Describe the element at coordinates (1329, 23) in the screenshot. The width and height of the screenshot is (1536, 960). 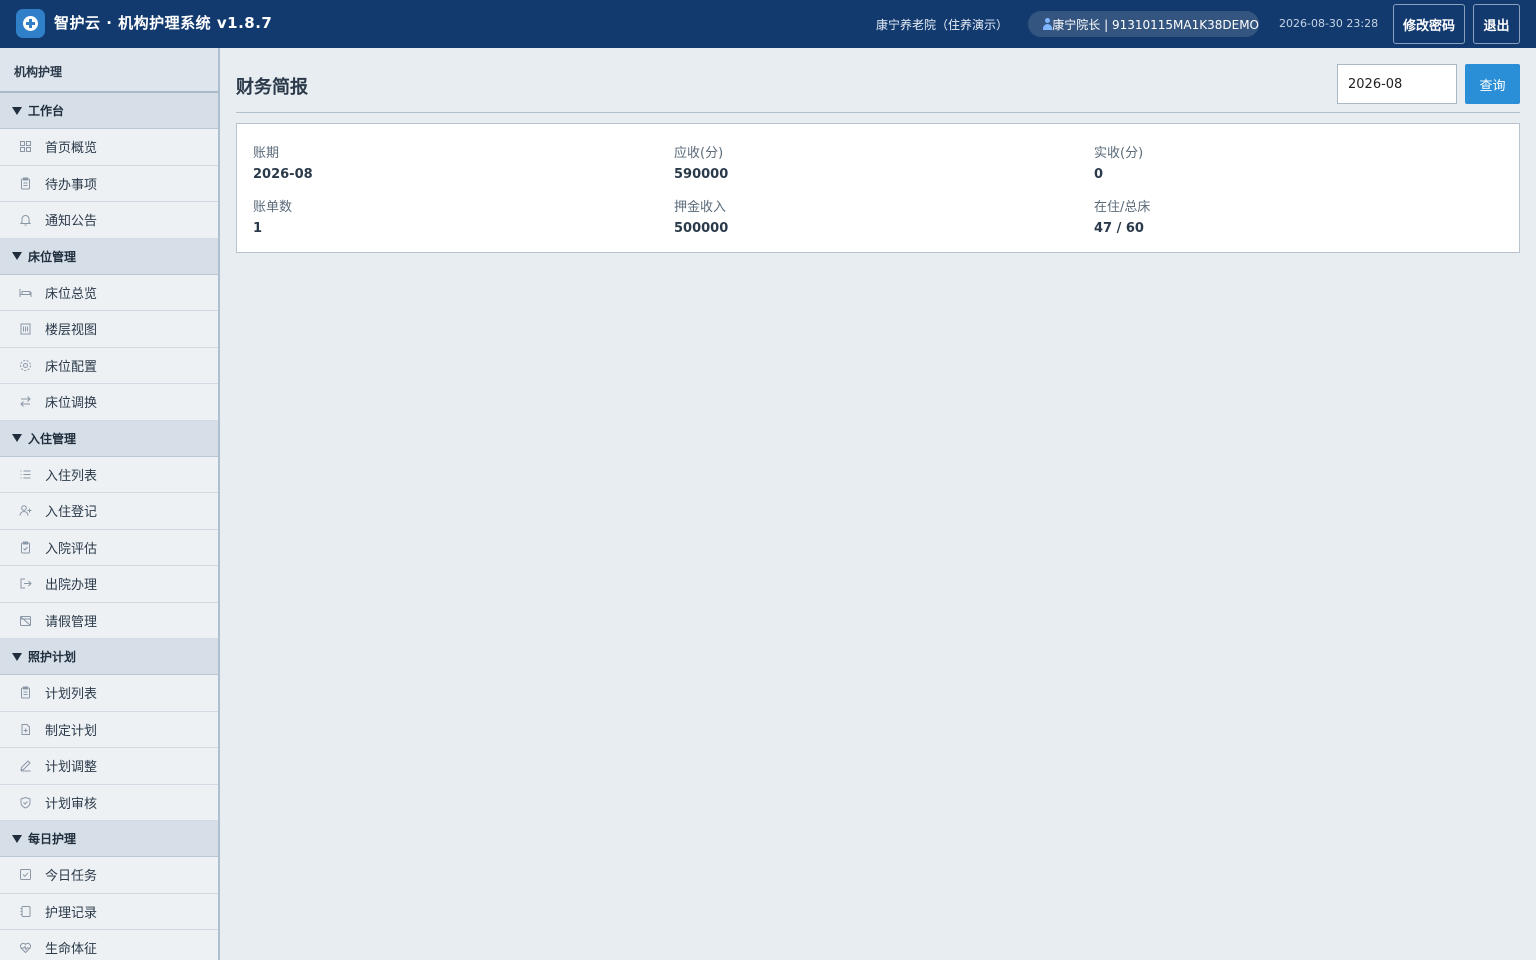
I see `current-datetime: 2026-08-30 23:28` at that location.